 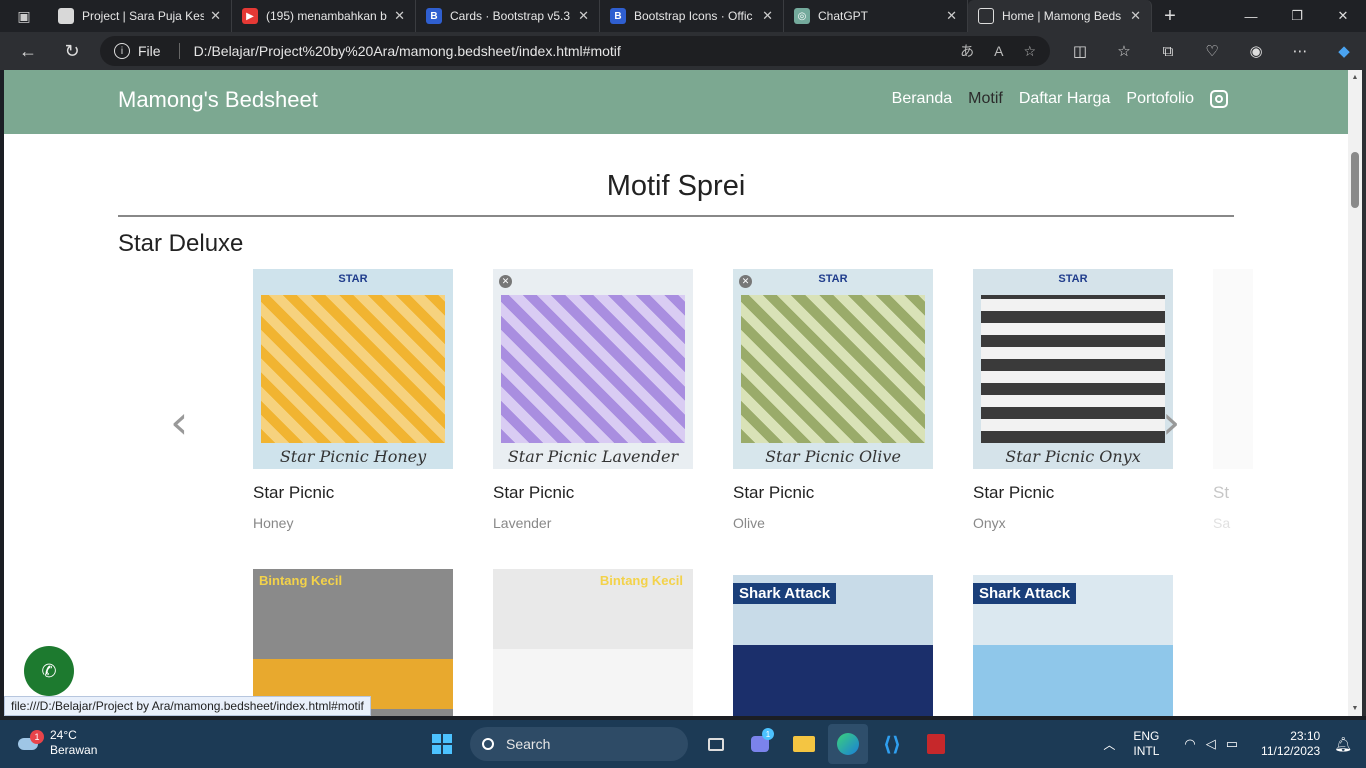 What do you see at coordinates (522, 523) in the screenshot?
I see `card-subtitle: Lavender` at bounding box center [522, 523].